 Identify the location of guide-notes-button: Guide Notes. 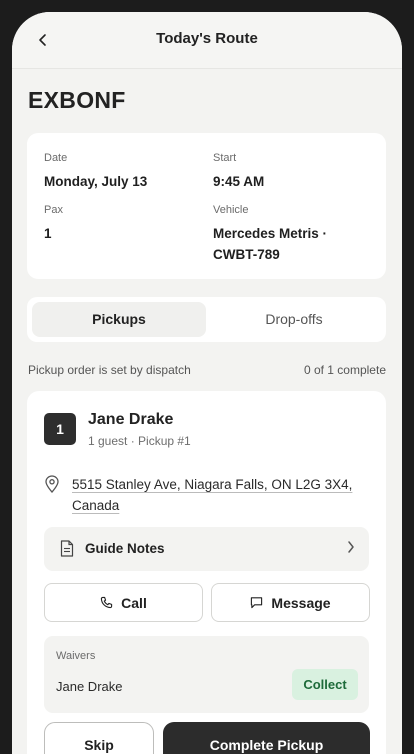
(206, 549).